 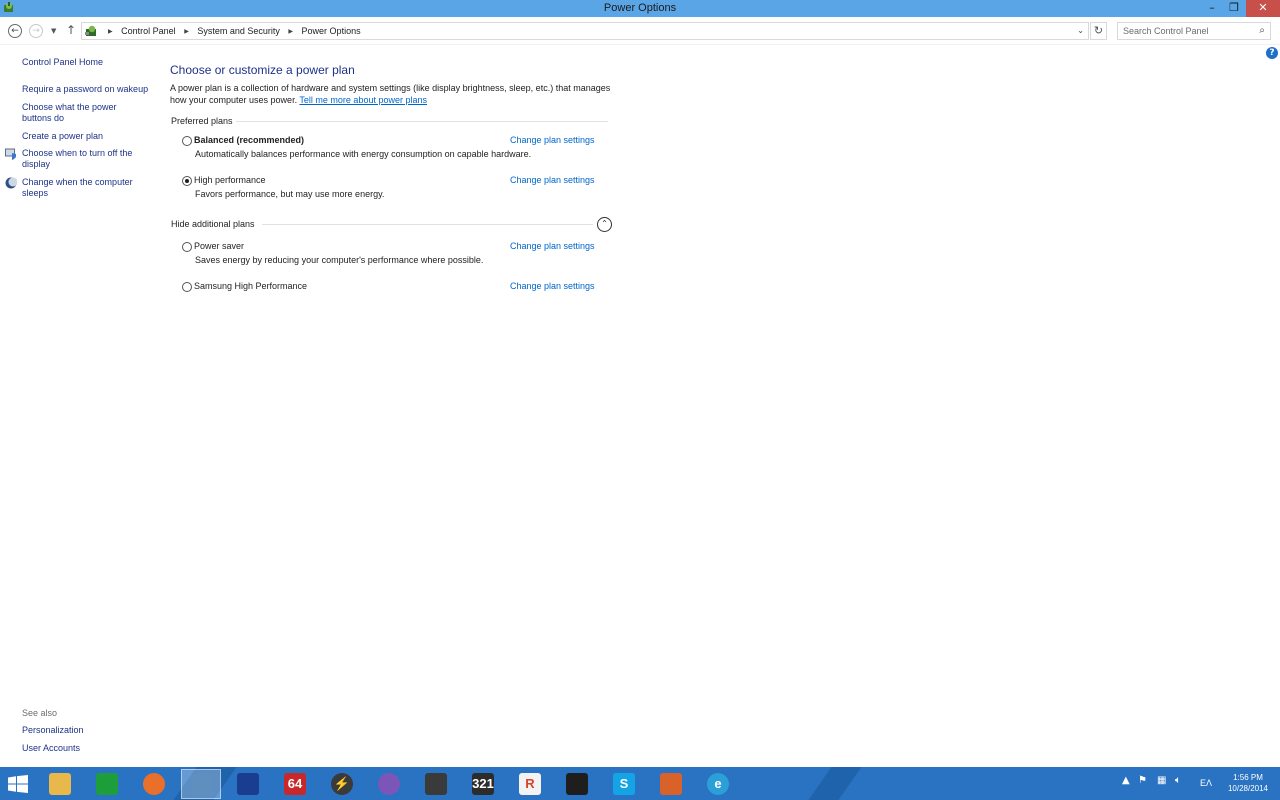 I want to click on title-bar: Power Options – ❐ ✕, so click(x=640, y=8).